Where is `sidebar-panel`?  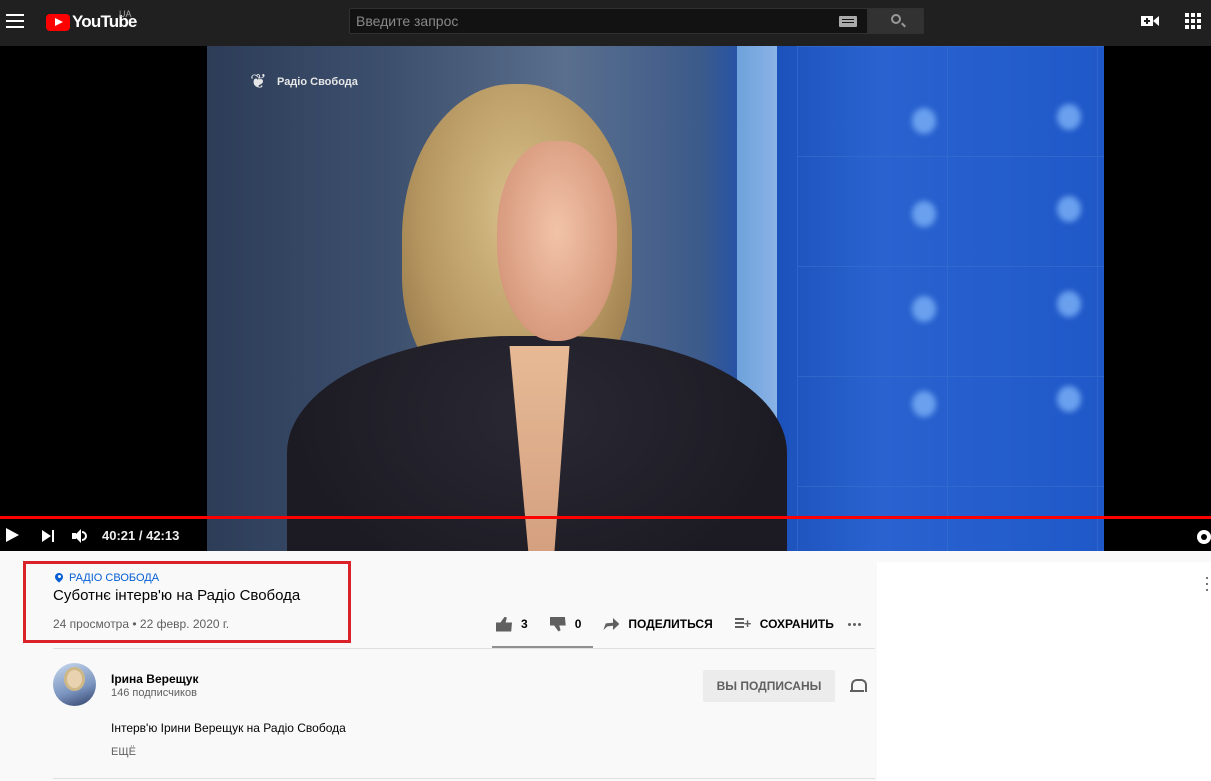
sidebar-panel is located at coordinates (1044, 671).